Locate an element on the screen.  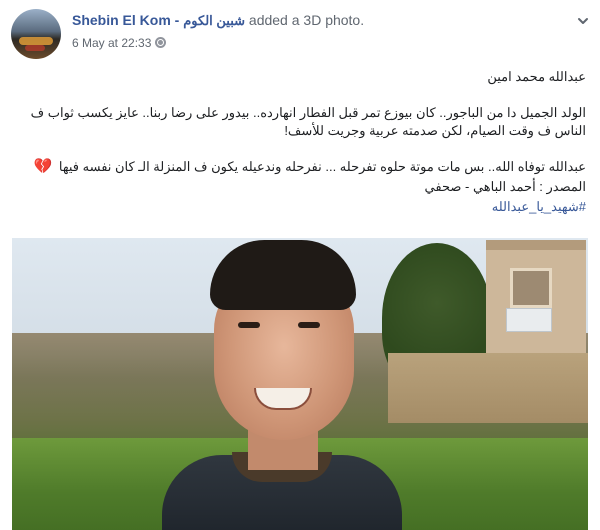
post-meta: 6 May at 22:33 is located at coordinates (119, 43).